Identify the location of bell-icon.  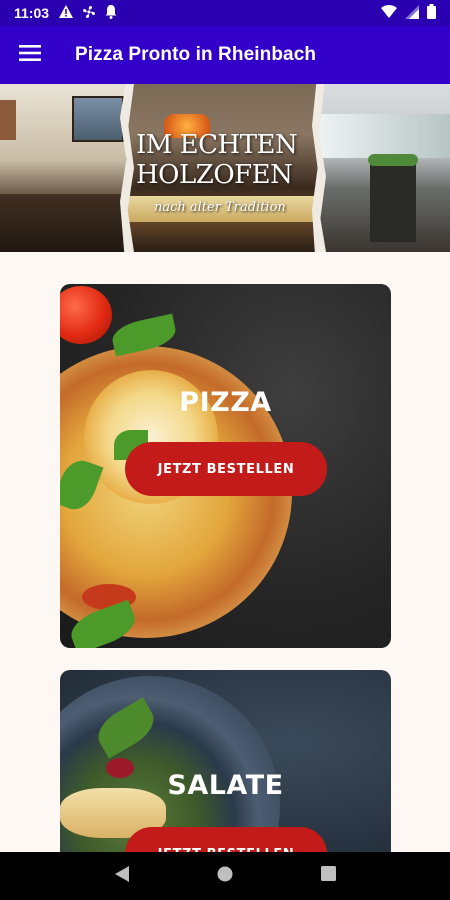
(111, 13).